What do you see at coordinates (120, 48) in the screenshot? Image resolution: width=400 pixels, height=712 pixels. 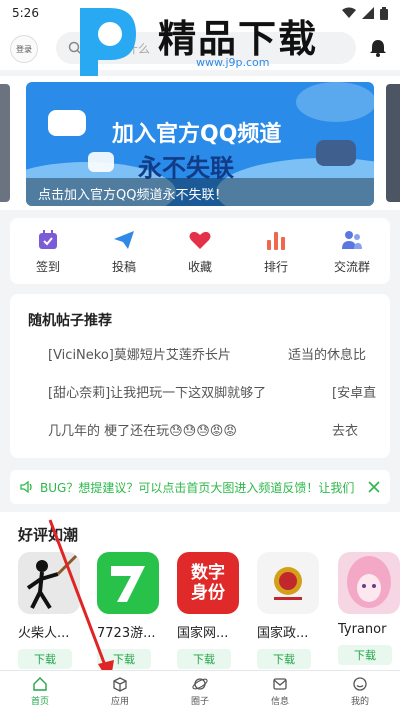 I see `search-placeholder: 想搜索什么` at bounding box center [120, 48].